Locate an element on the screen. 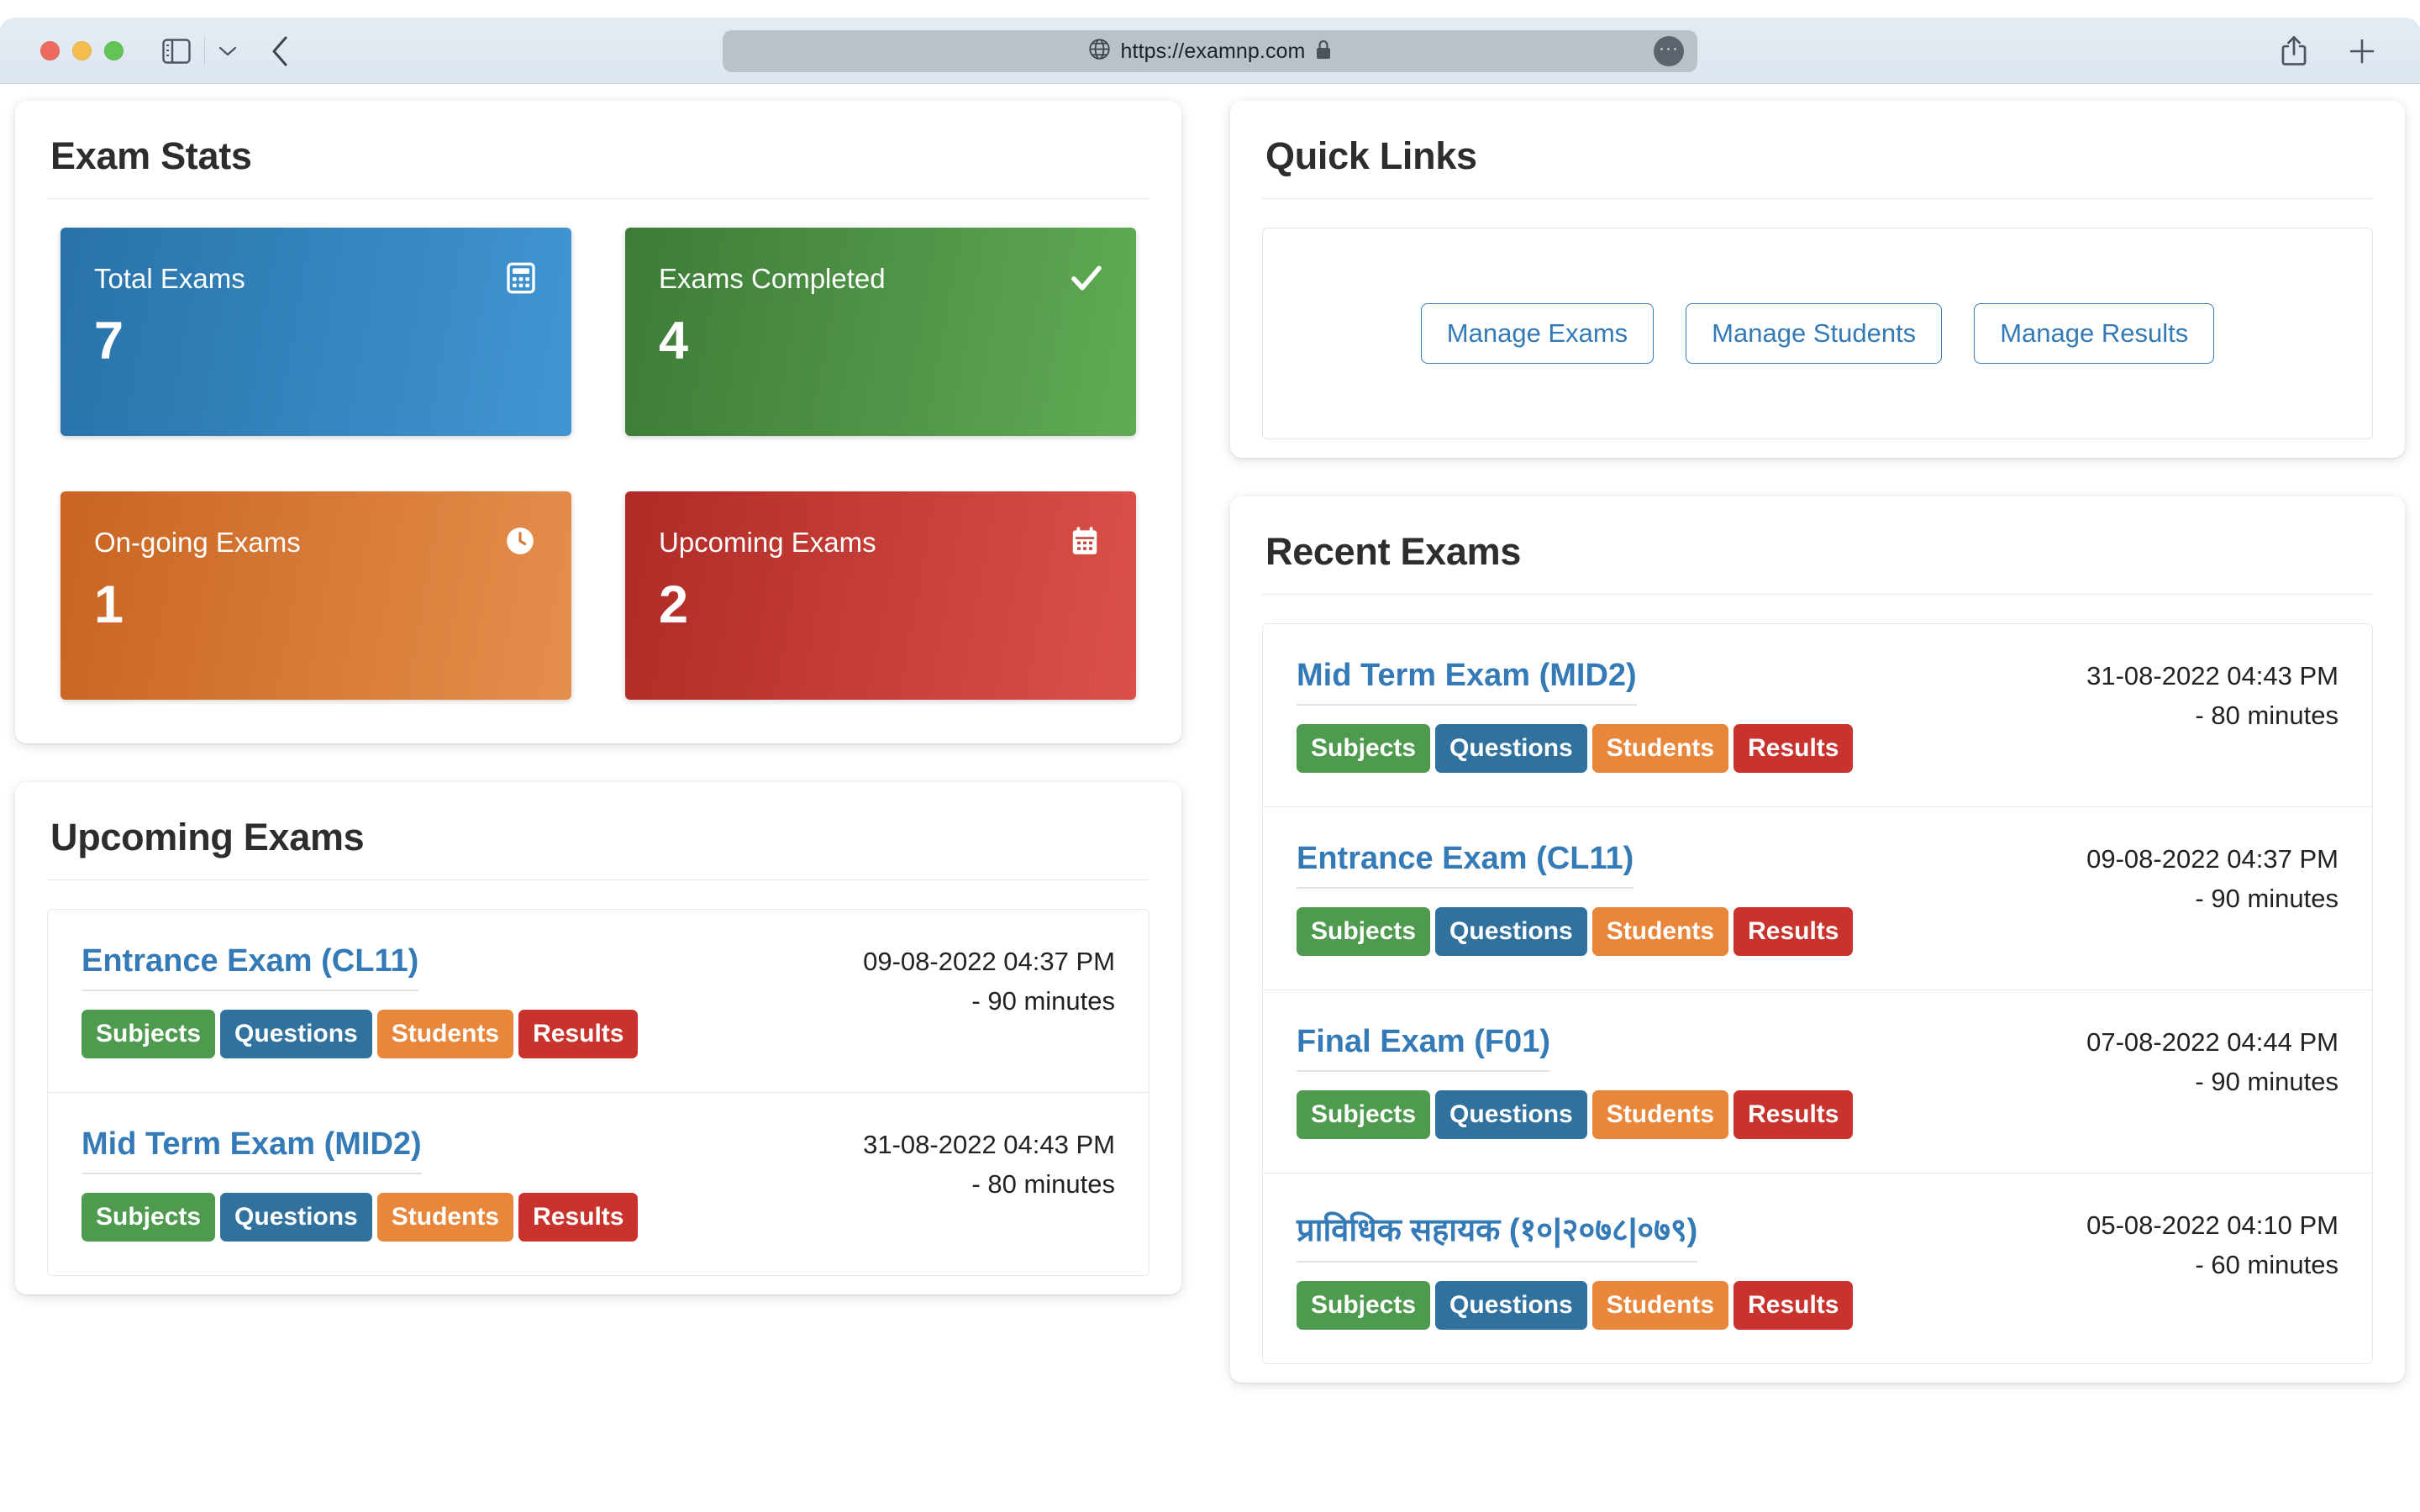 The height and width of the screenshot is (1512, 2420). minimize-window-button is located at coordinates (82, 50).